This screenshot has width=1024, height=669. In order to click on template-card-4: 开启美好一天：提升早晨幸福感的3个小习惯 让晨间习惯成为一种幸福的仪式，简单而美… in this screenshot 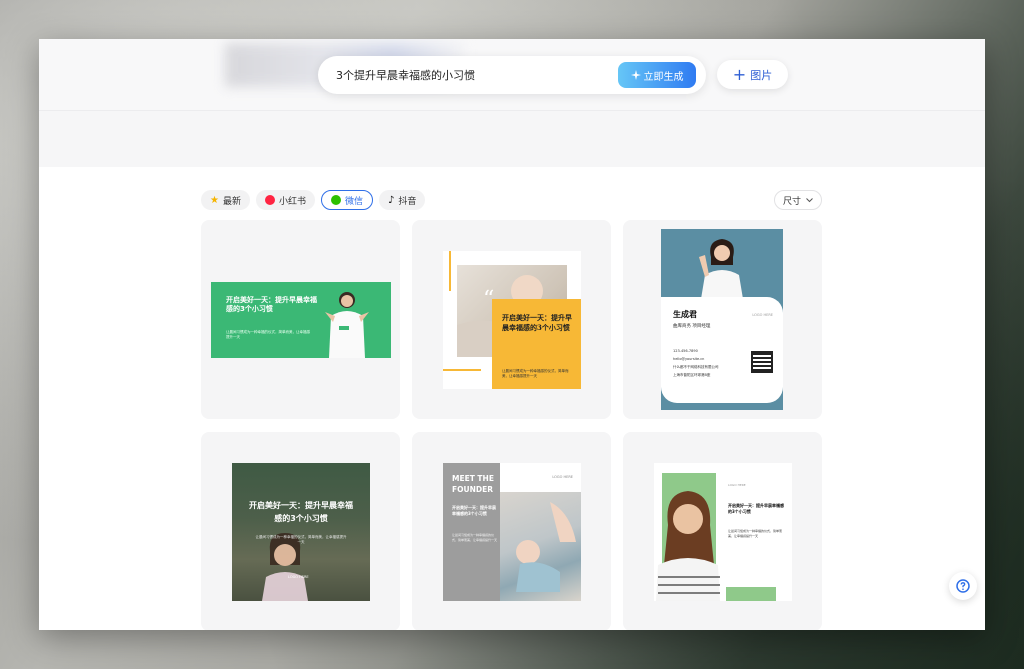, I will do `click(300, 531)`.